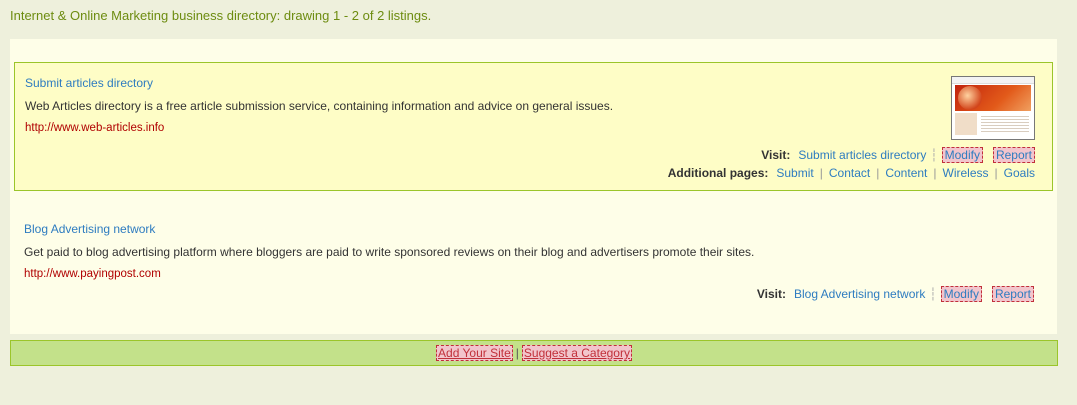  I want to click on thumbnail-sidebar, so click(966, 124).